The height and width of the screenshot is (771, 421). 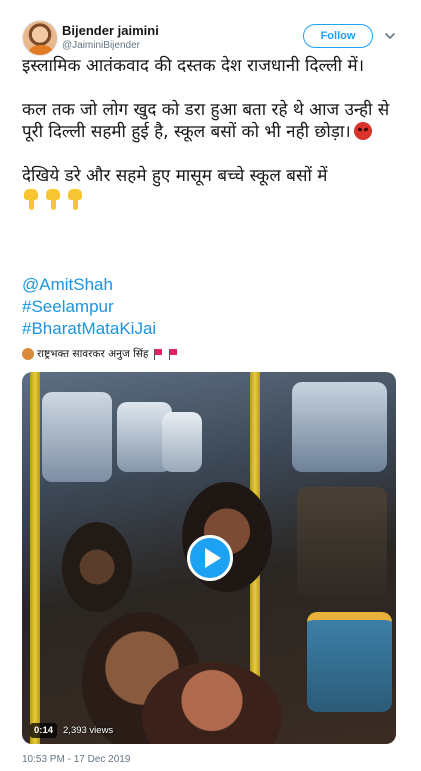 What do you see at coordinates (89, 329) in the screenshot?
I see `hashtag-link: #BharatMataKiJai` at bounding box center [89, 329].